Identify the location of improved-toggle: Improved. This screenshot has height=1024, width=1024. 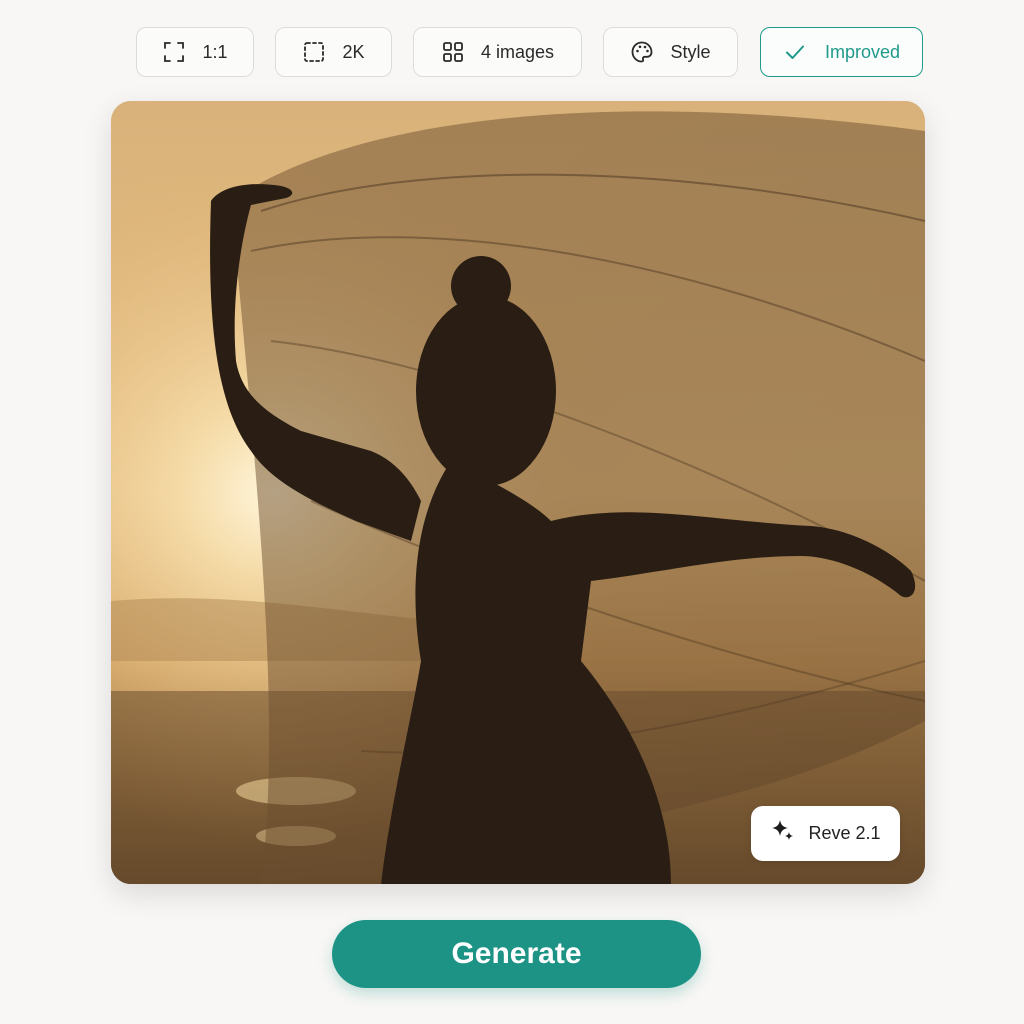
(841, 52).